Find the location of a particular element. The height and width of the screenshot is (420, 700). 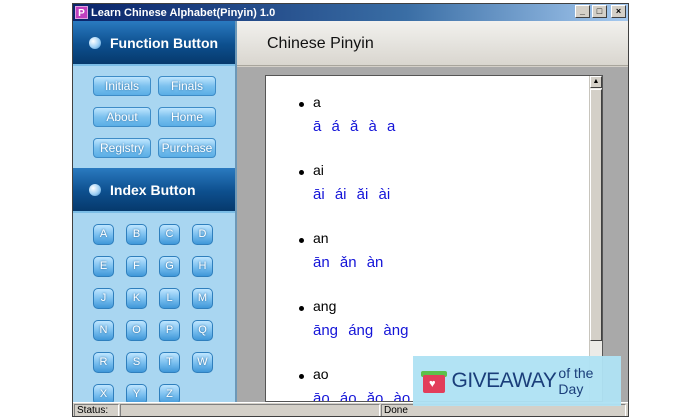

index-button: D is located at coordinates (202, 234).